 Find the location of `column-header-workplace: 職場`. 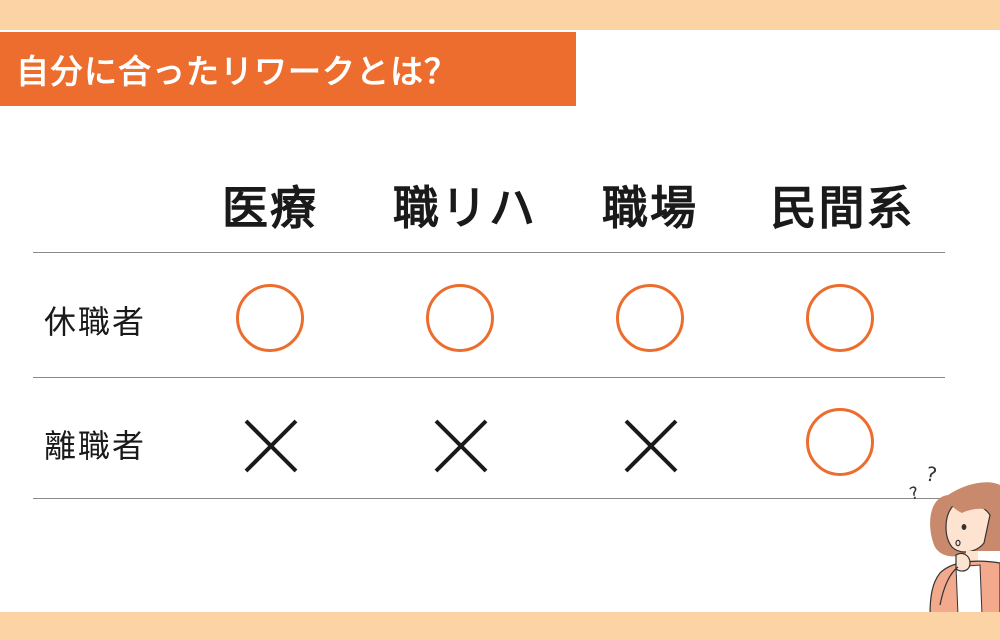

column-header-workplace: 職場 is located at coordinates (650, 208).